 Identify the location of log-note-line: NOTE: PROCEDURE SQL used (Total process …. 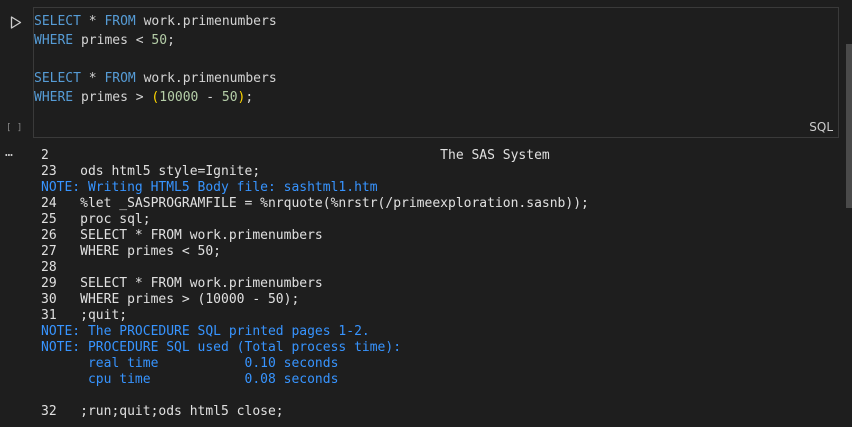
(221, 347).